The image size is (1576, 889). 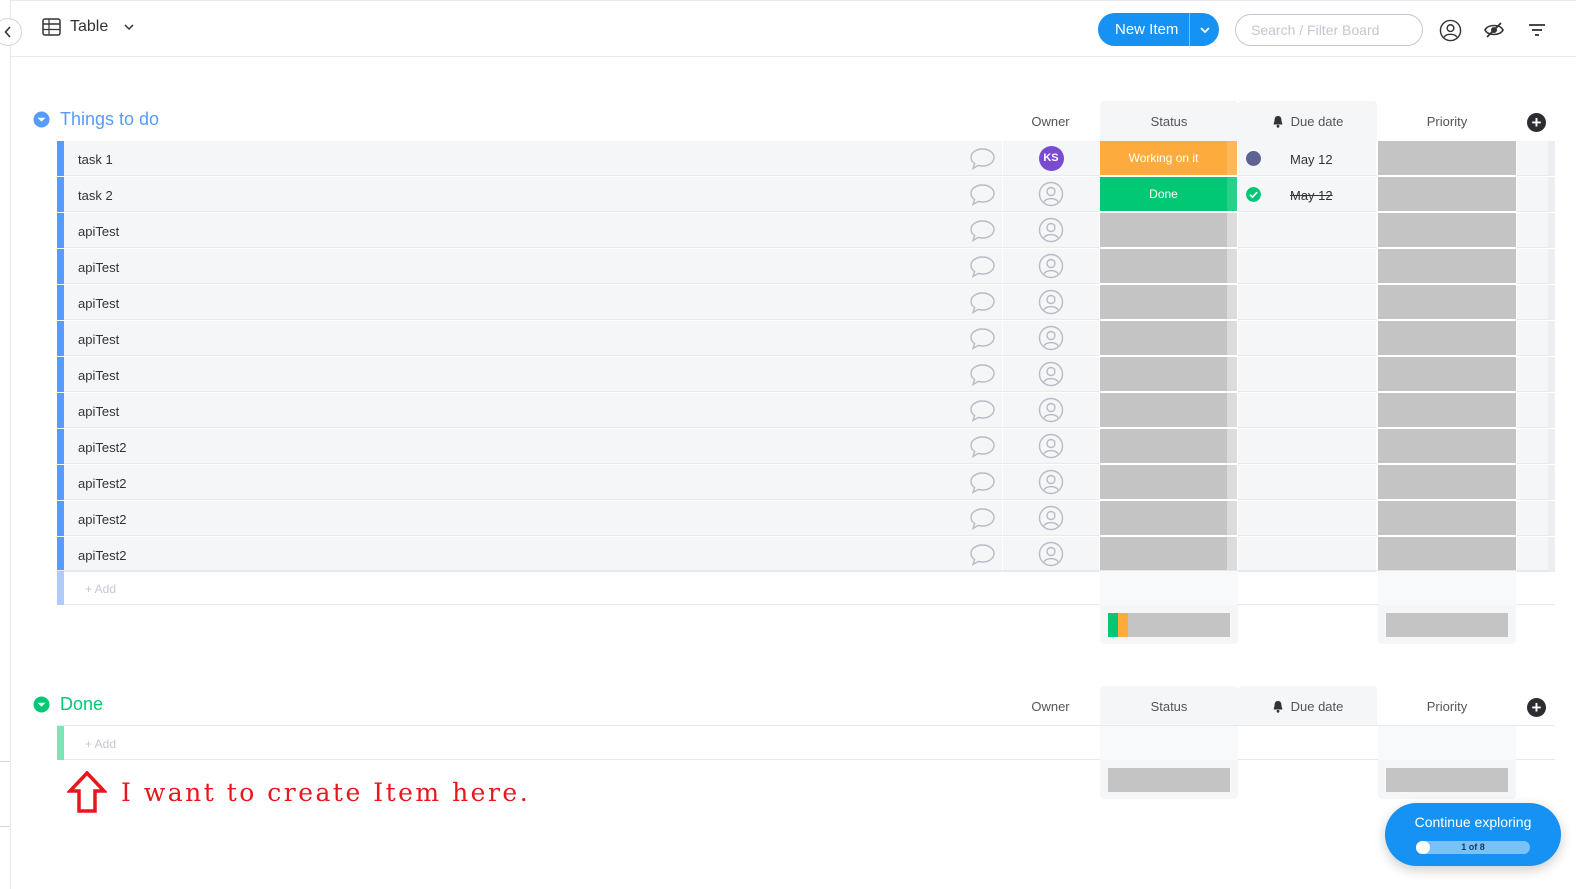 What do you see at coordinates (88, 27) in the screenshot?
I see `view-selector: Table` at bounding box center [88, 27].